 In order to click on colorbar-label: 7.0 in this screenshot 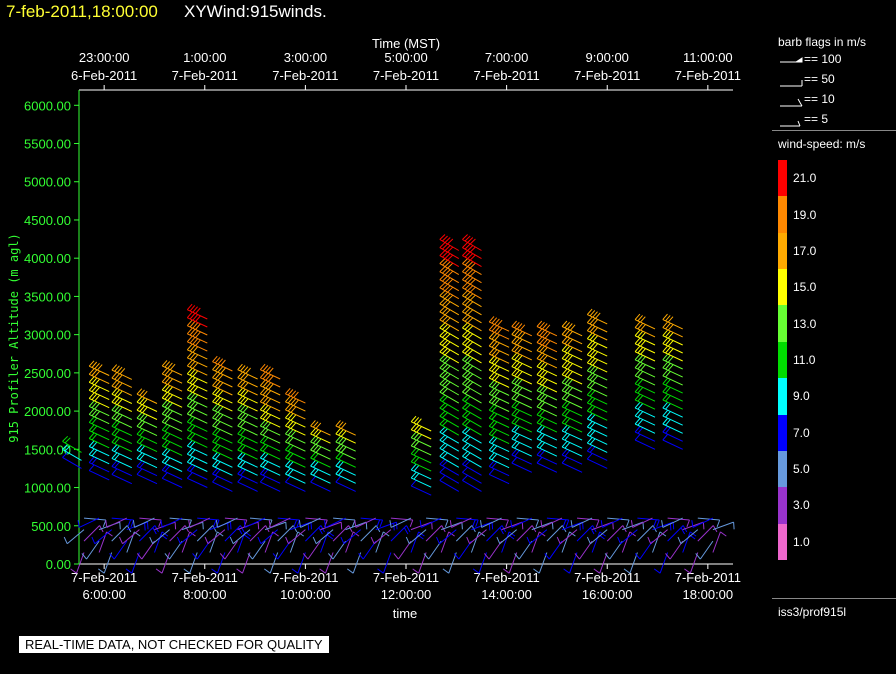, I will do `click(801, 432)`.